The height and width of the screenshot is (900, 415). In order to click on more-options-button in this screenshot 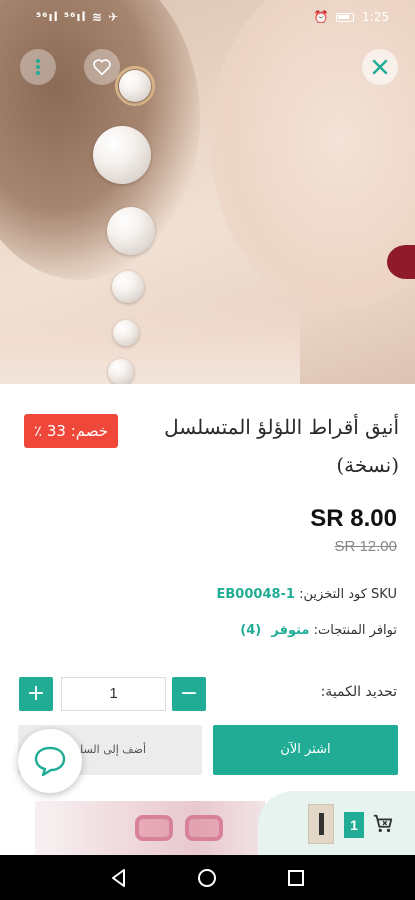, I will do `click(38, 67)`.